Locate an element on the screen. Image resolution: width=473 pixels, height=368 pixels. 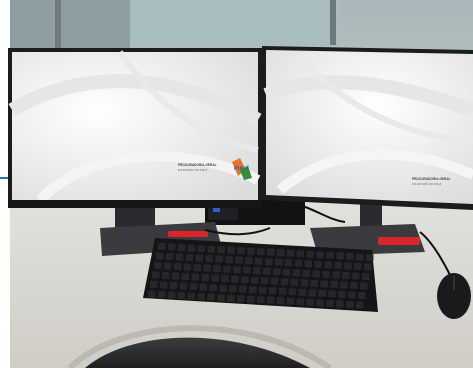
left-screen-logo-word: PIAUÍ is located at coordinates (241, 168).